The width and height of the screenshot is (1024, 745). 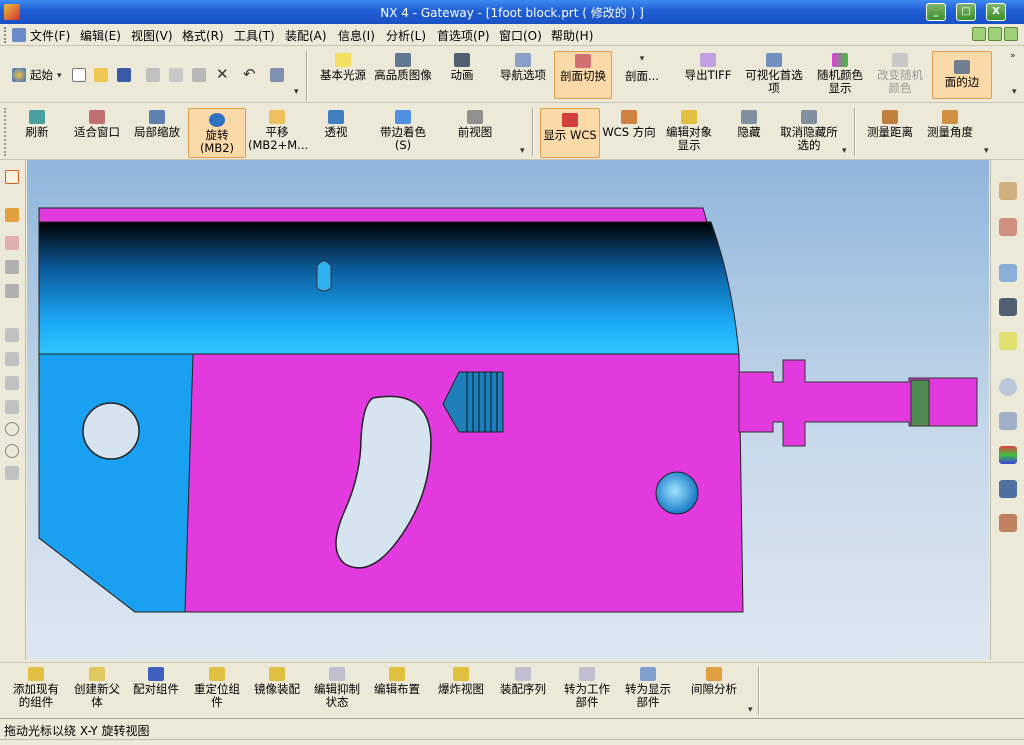 I want to click on start-button: 起始, so click(x=41, y=75).